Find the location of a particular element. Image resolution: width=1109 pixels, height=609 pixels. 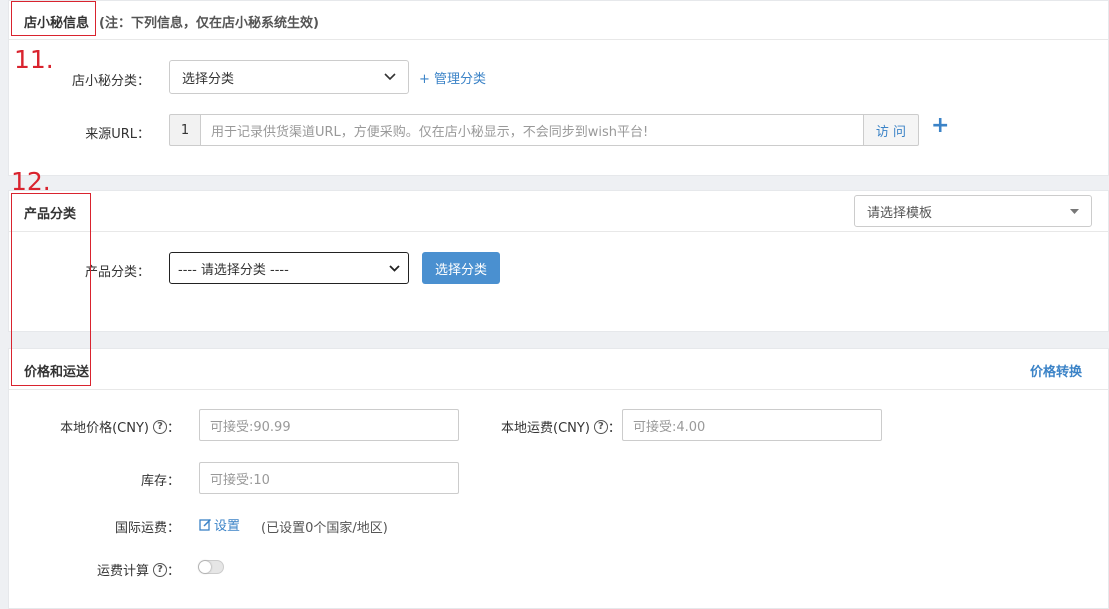

template-select-value: 请选择模板 is located at coordinates (900, 213).